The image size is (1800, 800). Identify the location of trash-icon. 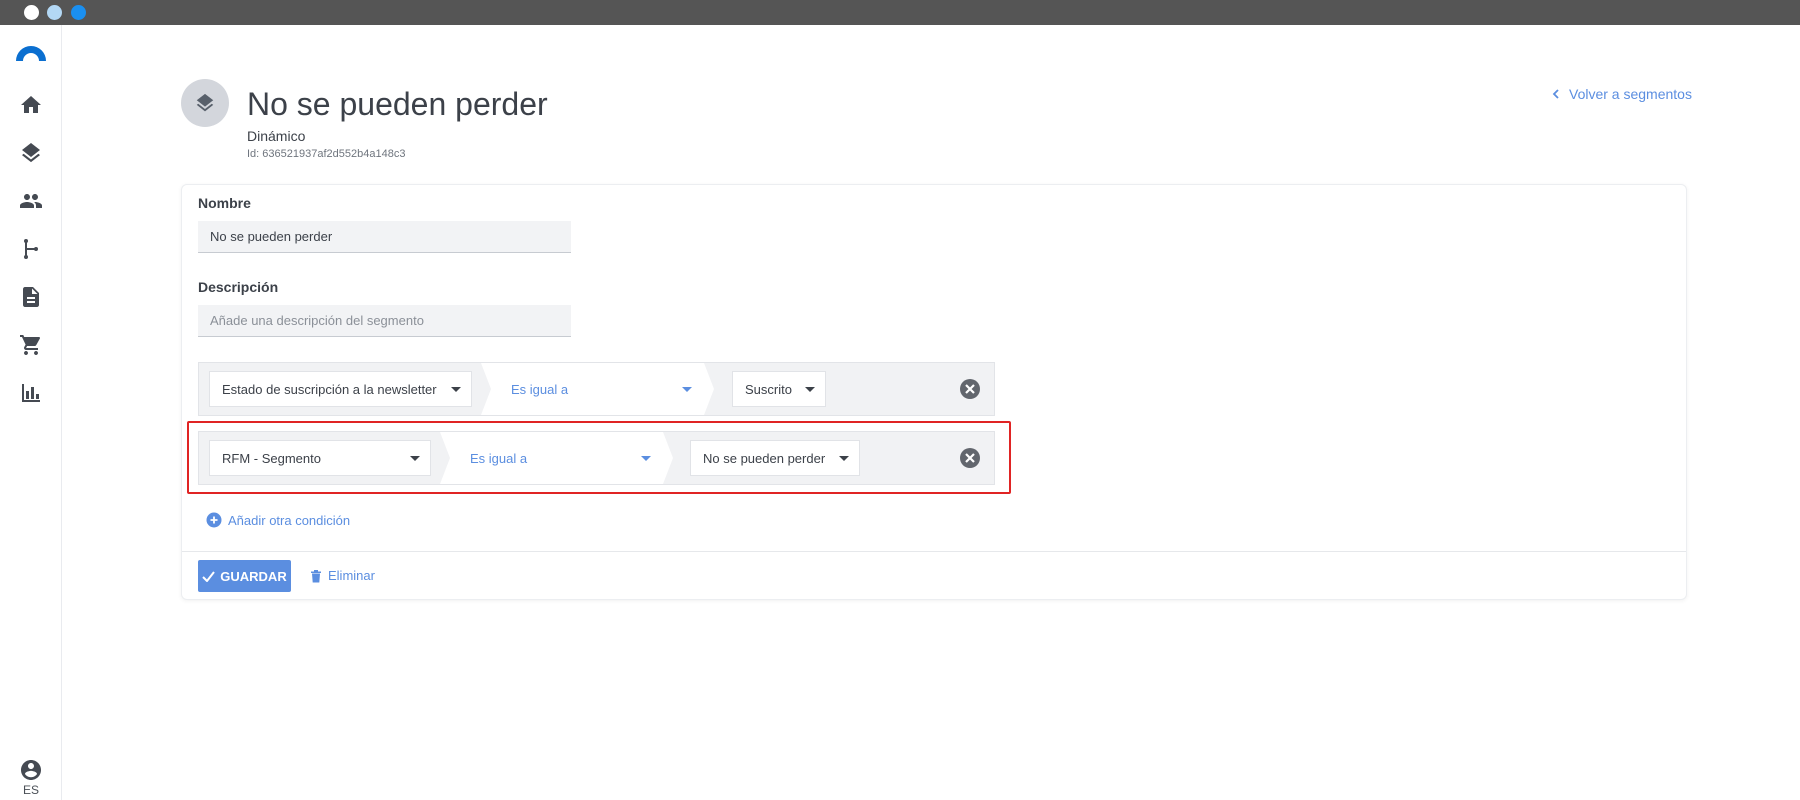
(316, 575).